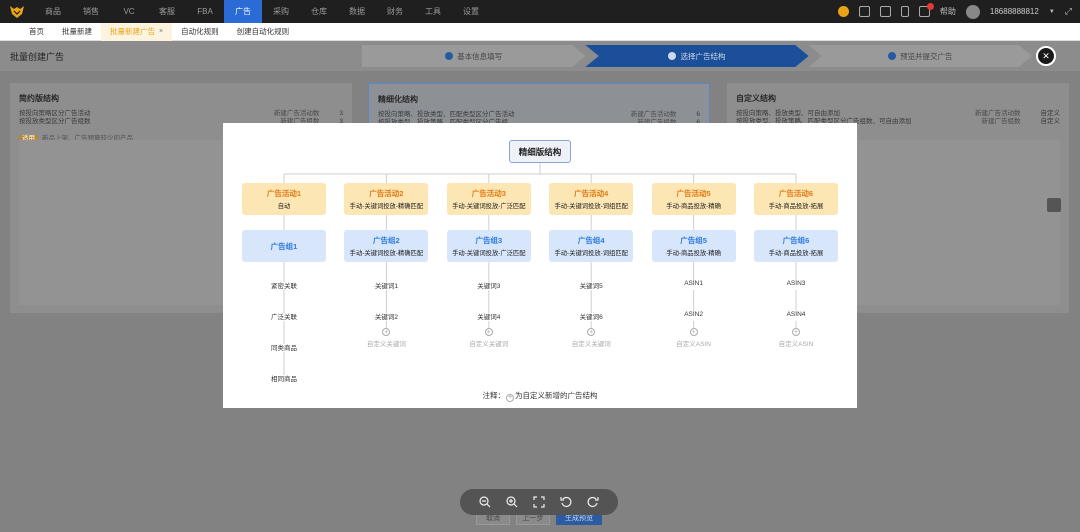 The width and height of the screenshot is (1080, 532). Describe the element at coordinates (972, 11) in the screenshot. I see `avatar` at that location.